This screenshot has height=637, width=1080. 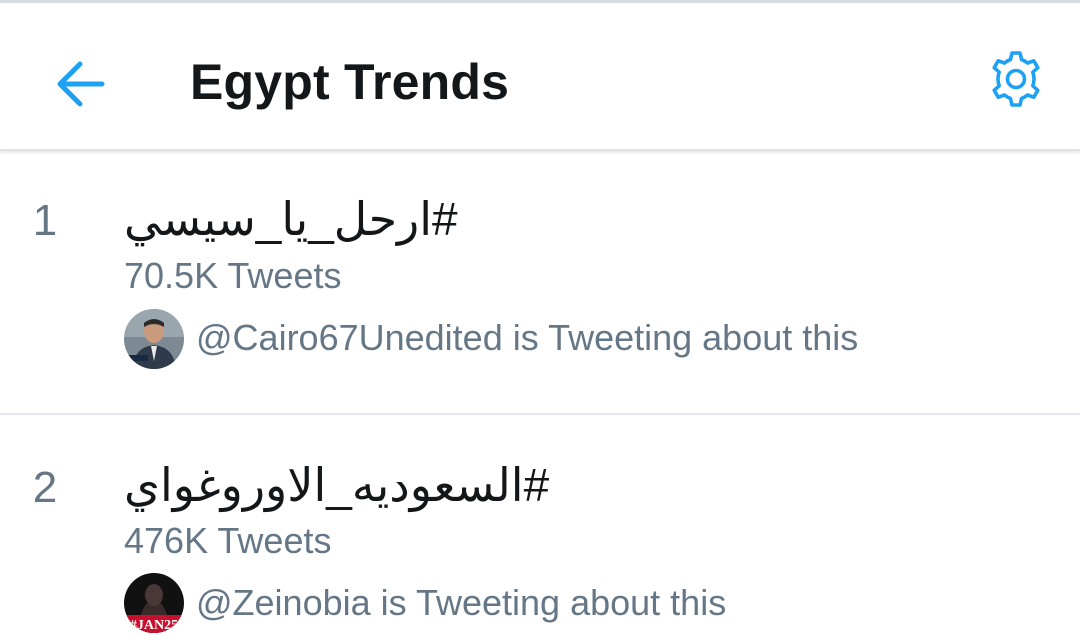 I want to click on avatar-image: #JAN25, so click(x=154, y=603).